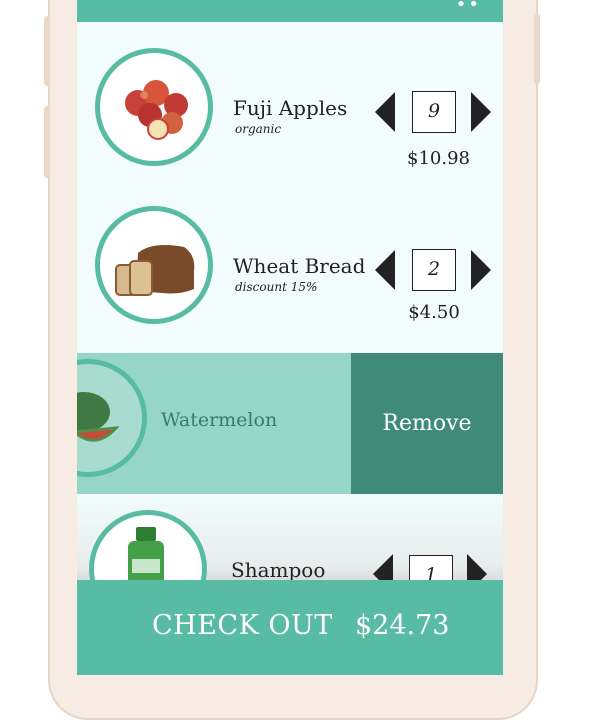  I want to click on remove-button: Remove, so click(427, 423).